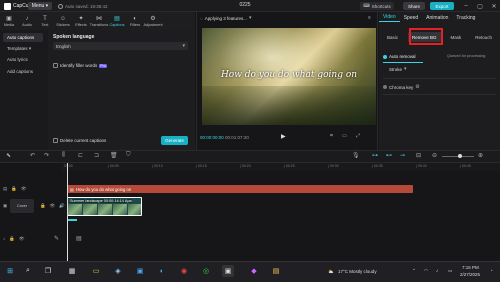 This screenshot has width=500, height=282. What do you see at coordinates (402, 155) in the screenshot?
I see `linkage-icon: ⊸` at bounding box center [402, 155].